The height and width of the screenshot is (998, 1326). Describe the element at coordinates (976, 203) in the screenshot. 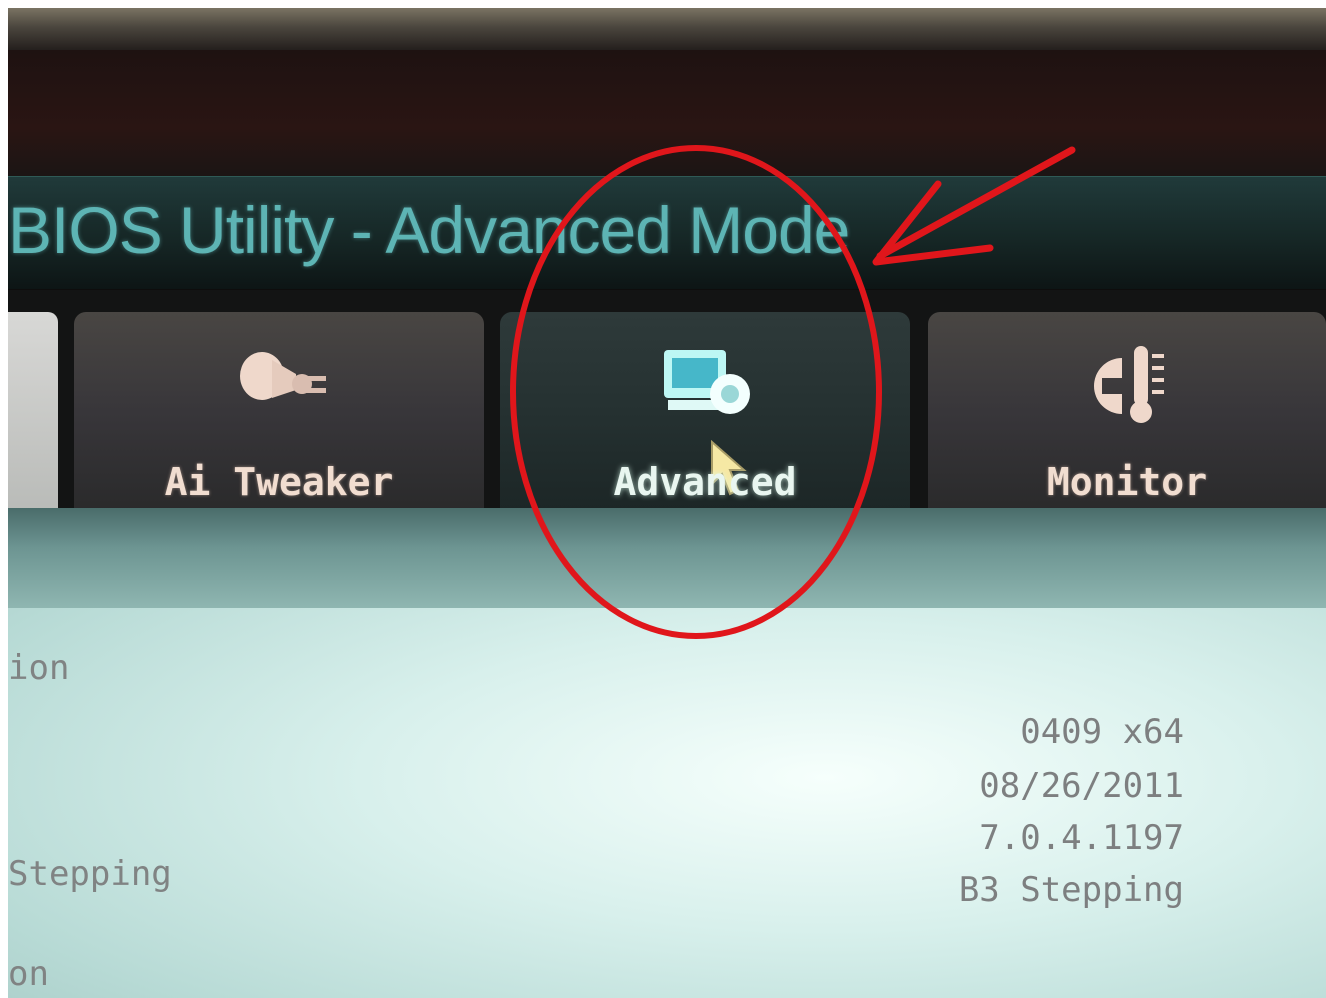

I see `annotation-arrow-shaft` at that location.